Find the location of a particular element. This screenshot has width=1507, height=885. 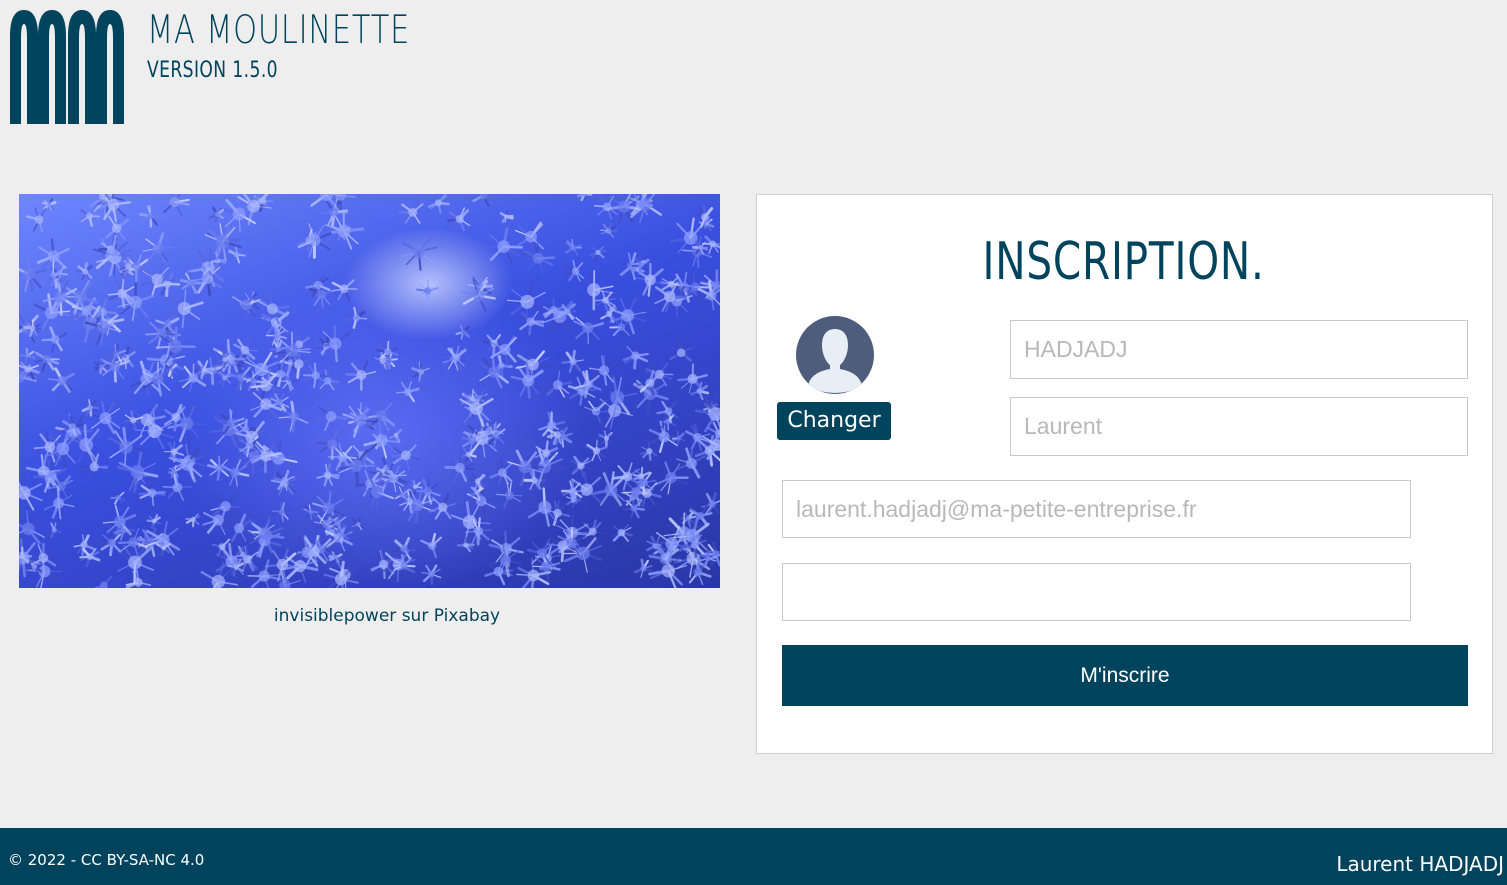

app-title: MA MOULINETTE is located at coordinates (279, 30).